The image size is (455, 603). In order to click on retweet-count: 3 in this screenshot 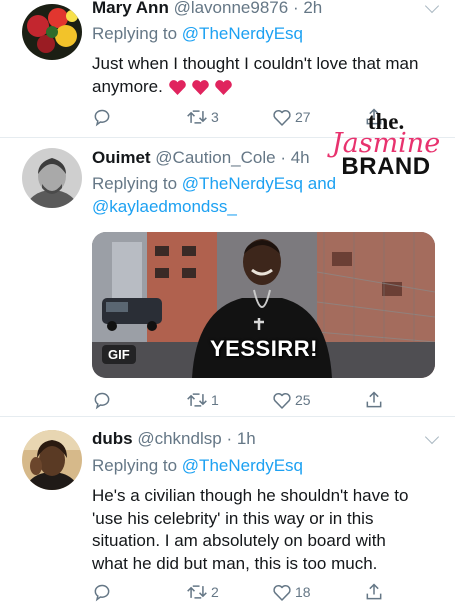, I will do `click(215, 117)`.